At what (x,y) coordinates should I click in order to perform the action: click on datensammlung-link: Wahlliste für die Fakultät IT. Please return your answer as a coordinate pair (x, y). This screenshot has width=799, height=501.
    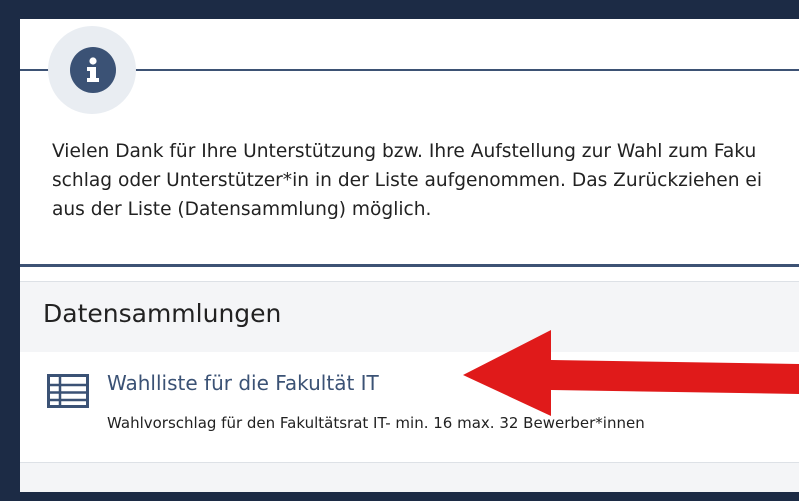
    Looking at the image, I should click on (243, 383).